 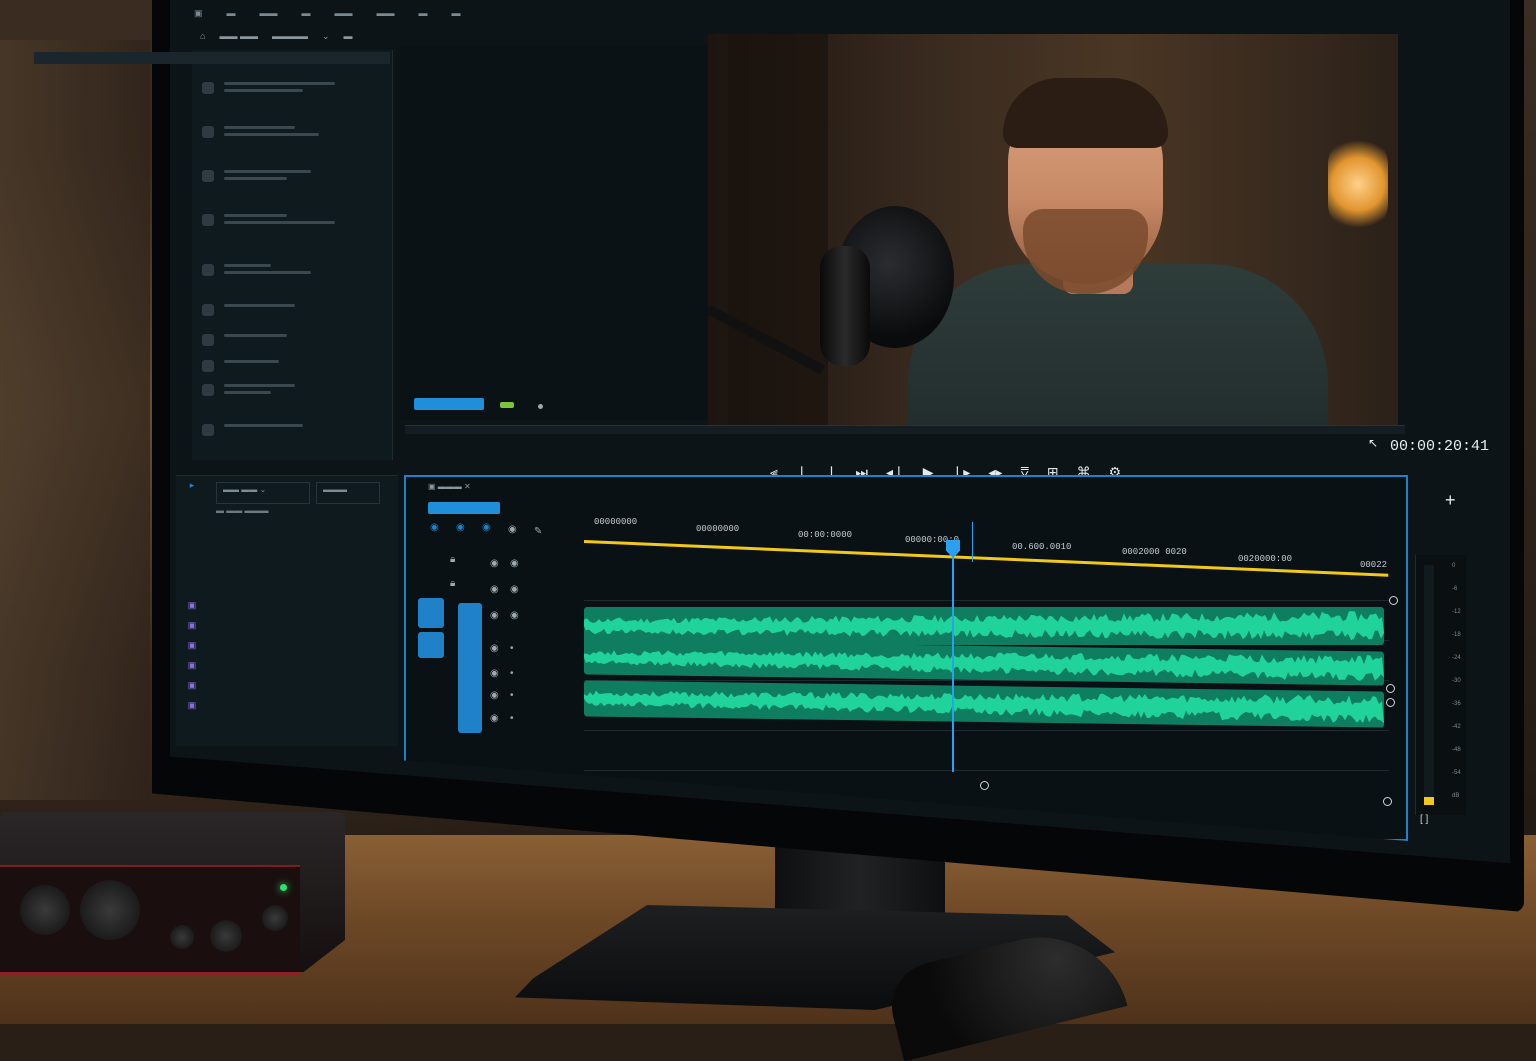 I want to click on project-selected-row, so click(x=212, y=58).